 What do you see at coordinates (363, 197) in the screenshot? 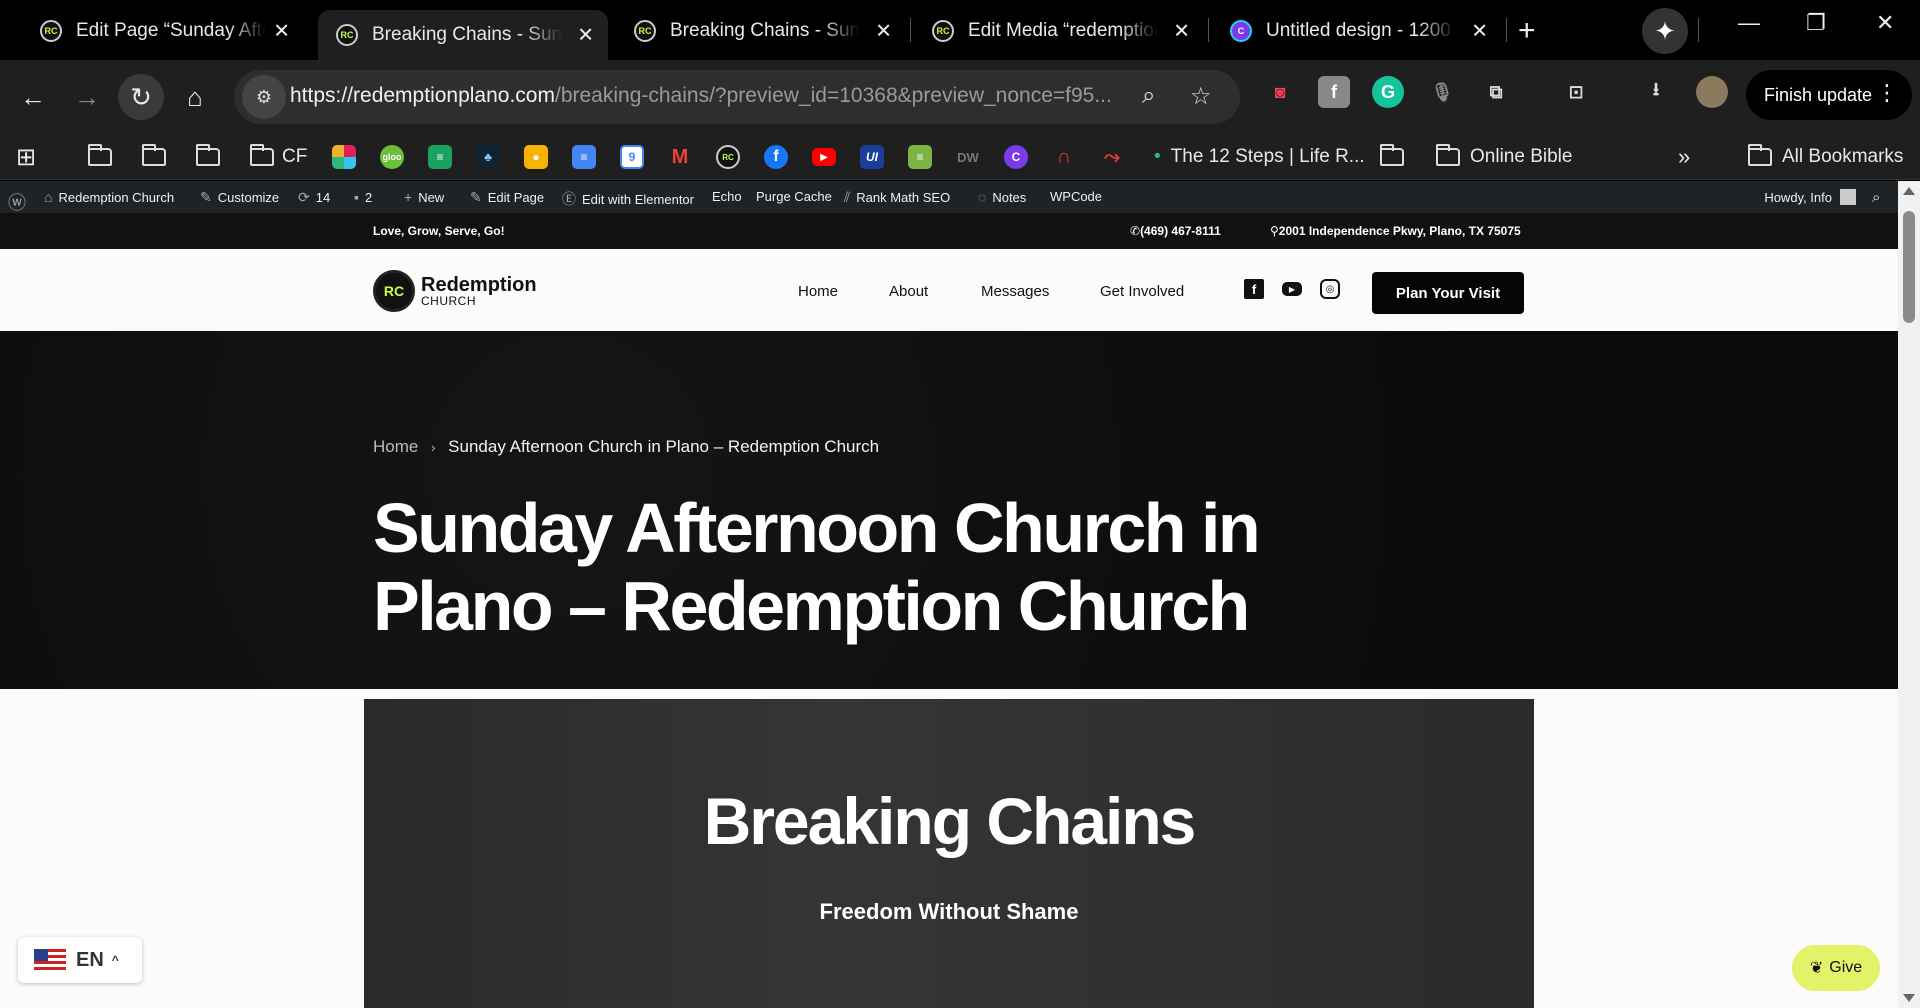
I see `wp-comments: ▪ 2` at bounding box center [363, 197].